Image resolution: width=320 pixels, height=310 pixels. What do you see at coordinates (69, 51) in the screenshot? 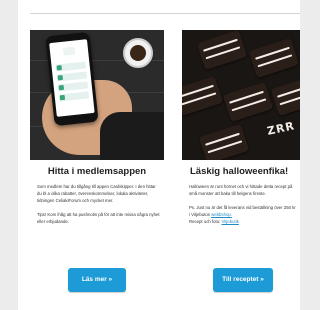
I see `app-logo` at bounding box center [69, 51].